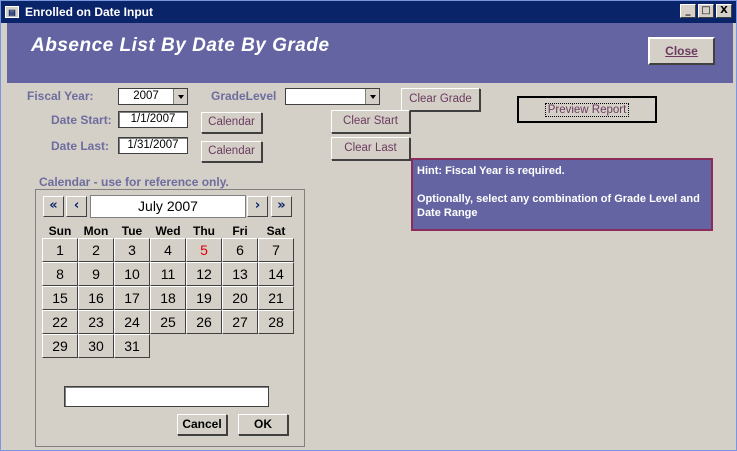 This screenshot has height=451, width=737. What do you see at coordinates (76, 206) in the screenshot?
I see `prev-month-button: ‹` at bounding box center [76, 206].